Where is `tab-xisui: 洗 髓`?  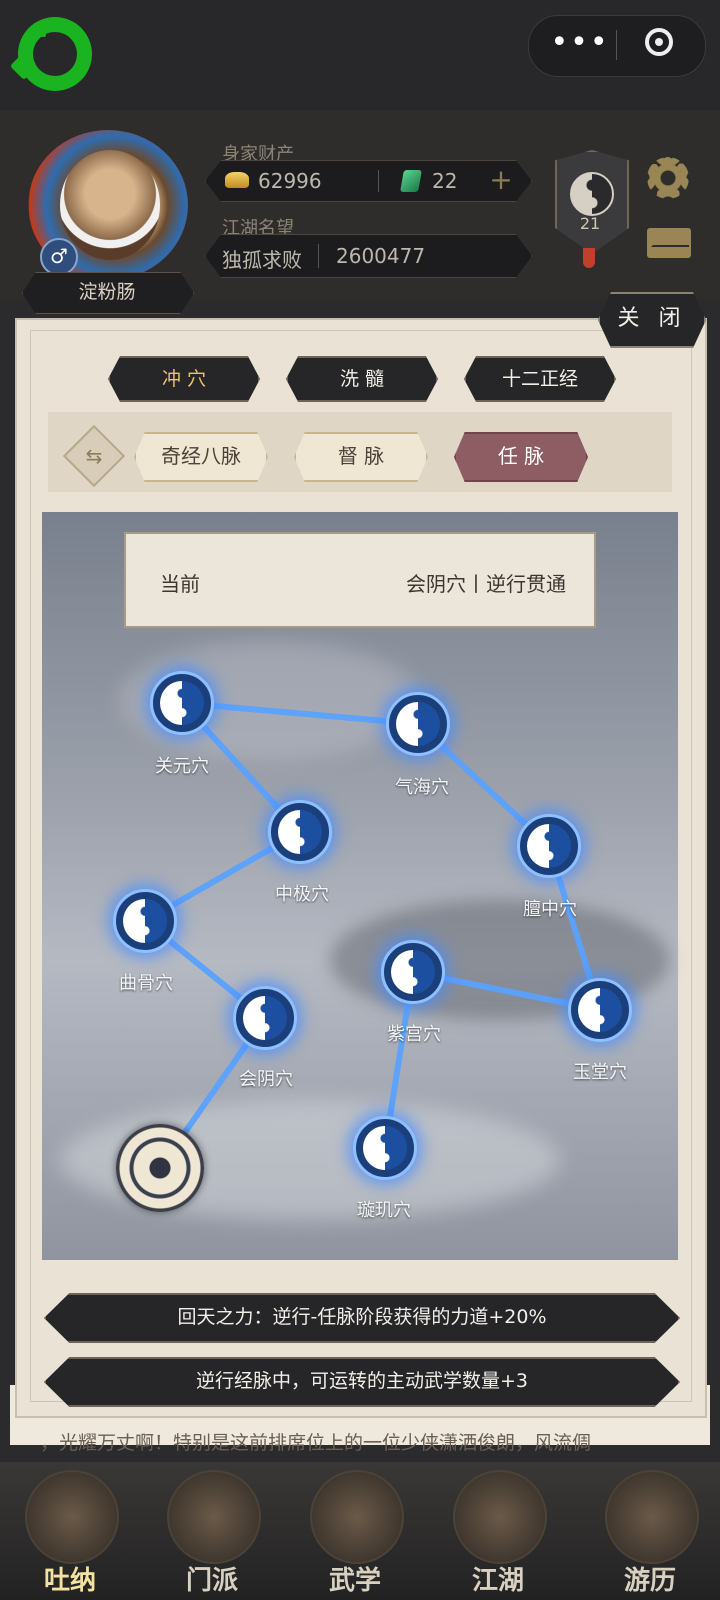
tab-xisui: 洗 髓 is located at coordinates (362, 379).